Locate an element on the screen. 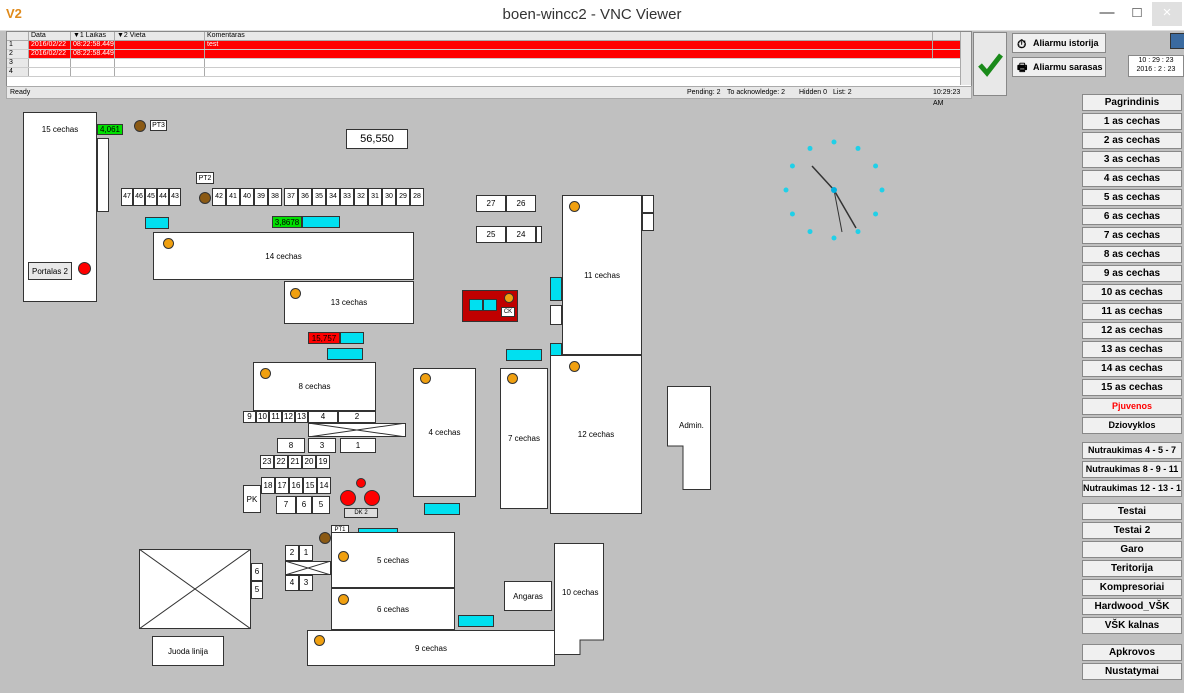 This screenshot has height=693, width=1184. nav-button: Pjuvenos is located at coordinates (1132, 406).